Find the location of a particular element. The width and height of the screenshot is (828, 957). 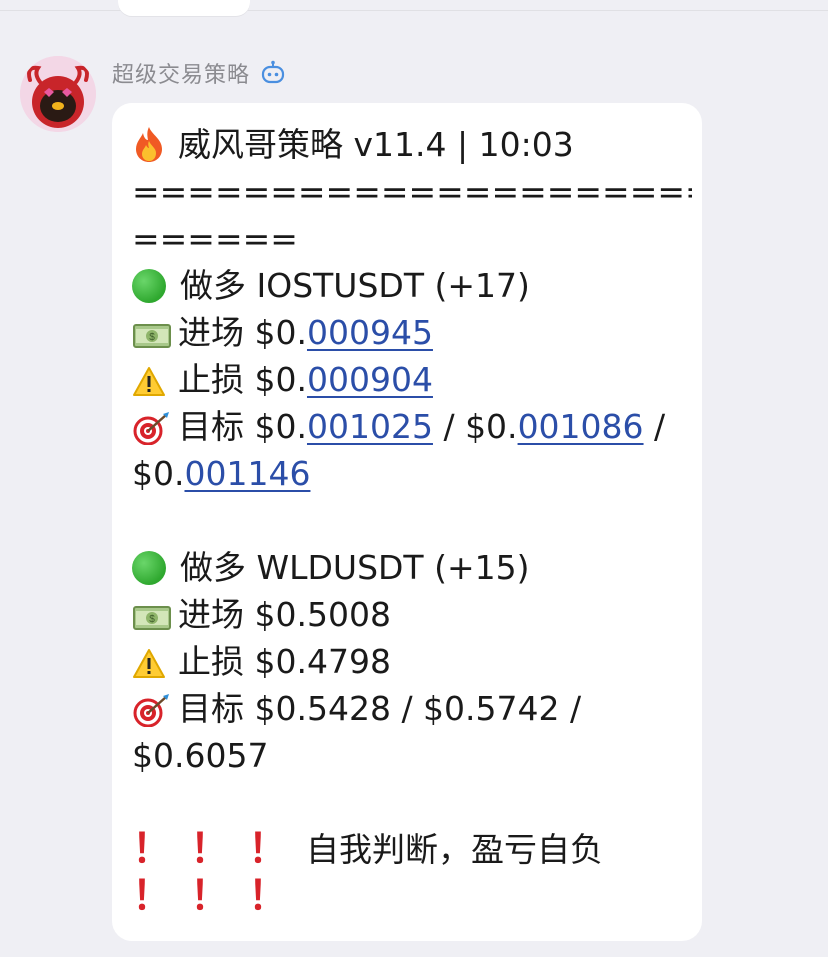

signal2-header-text: 做多 WLDUSDT (+15) is located at coordinates (355, 567).